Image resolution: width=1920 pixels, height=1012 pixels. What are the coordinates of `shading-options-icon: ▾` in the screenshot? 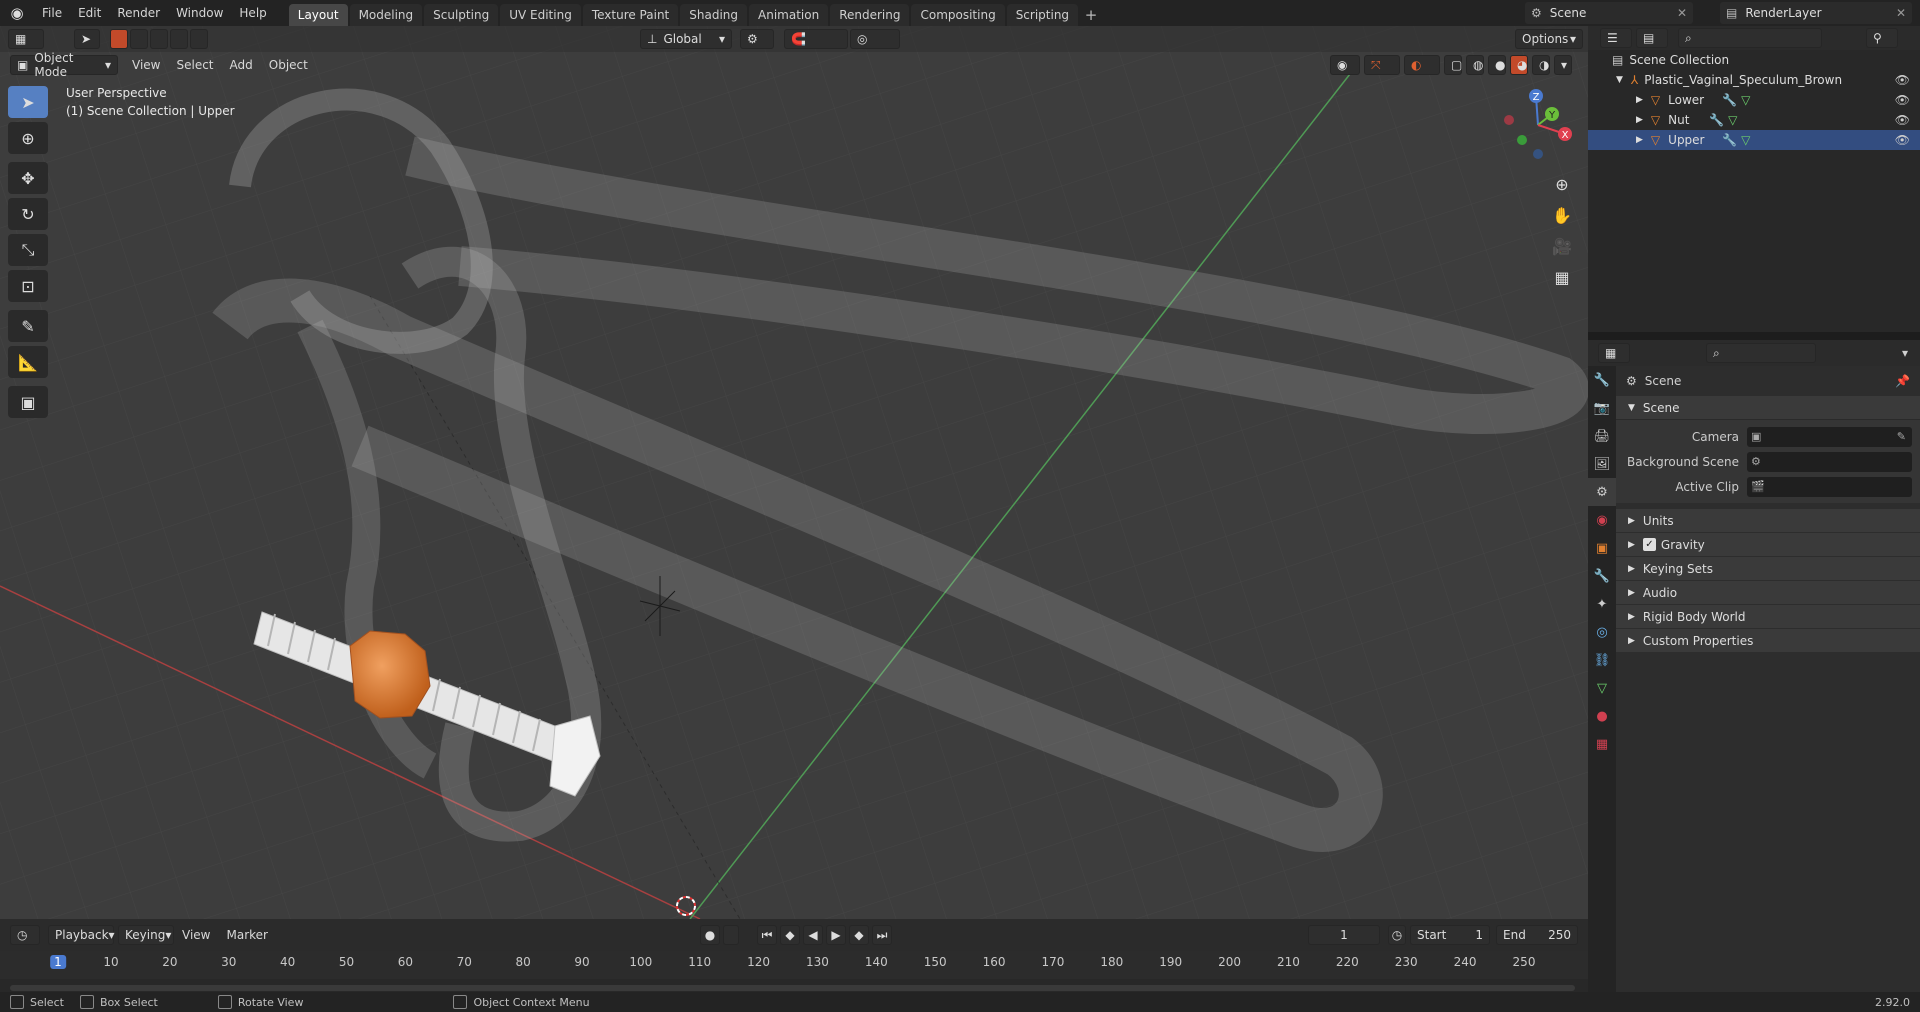 It's located at (1563, 65).